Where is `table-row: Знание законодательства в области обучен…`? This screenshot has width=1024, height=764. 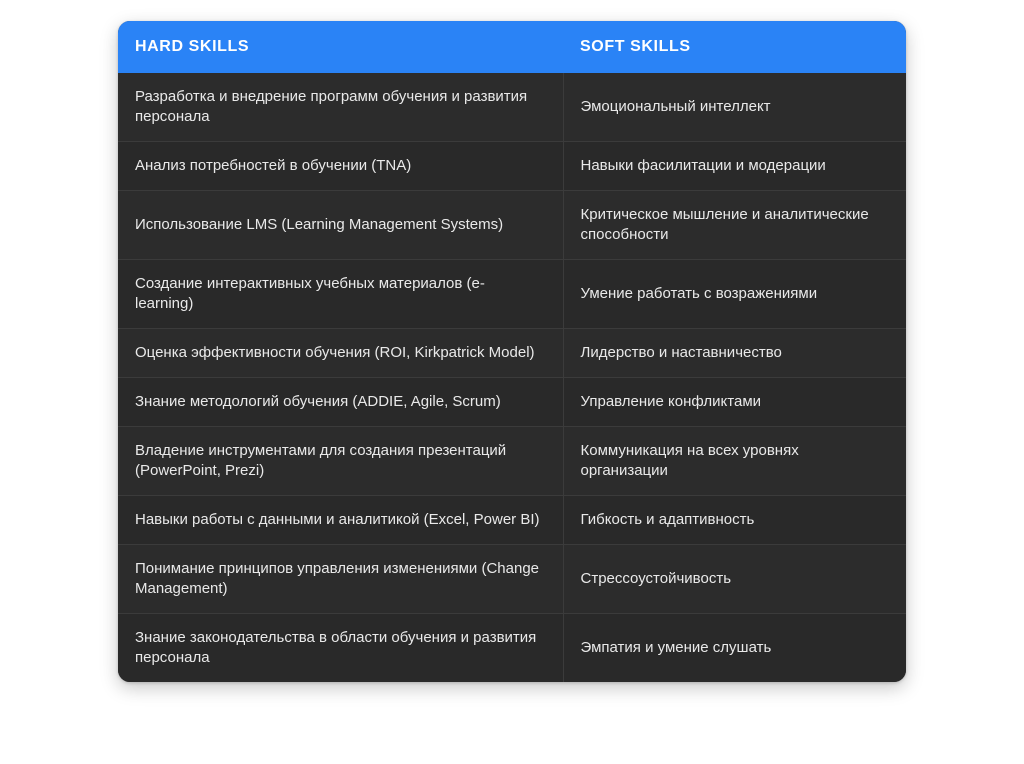
table-row: Знание законодательства в области обучен… is located at coordinates (512, 647).